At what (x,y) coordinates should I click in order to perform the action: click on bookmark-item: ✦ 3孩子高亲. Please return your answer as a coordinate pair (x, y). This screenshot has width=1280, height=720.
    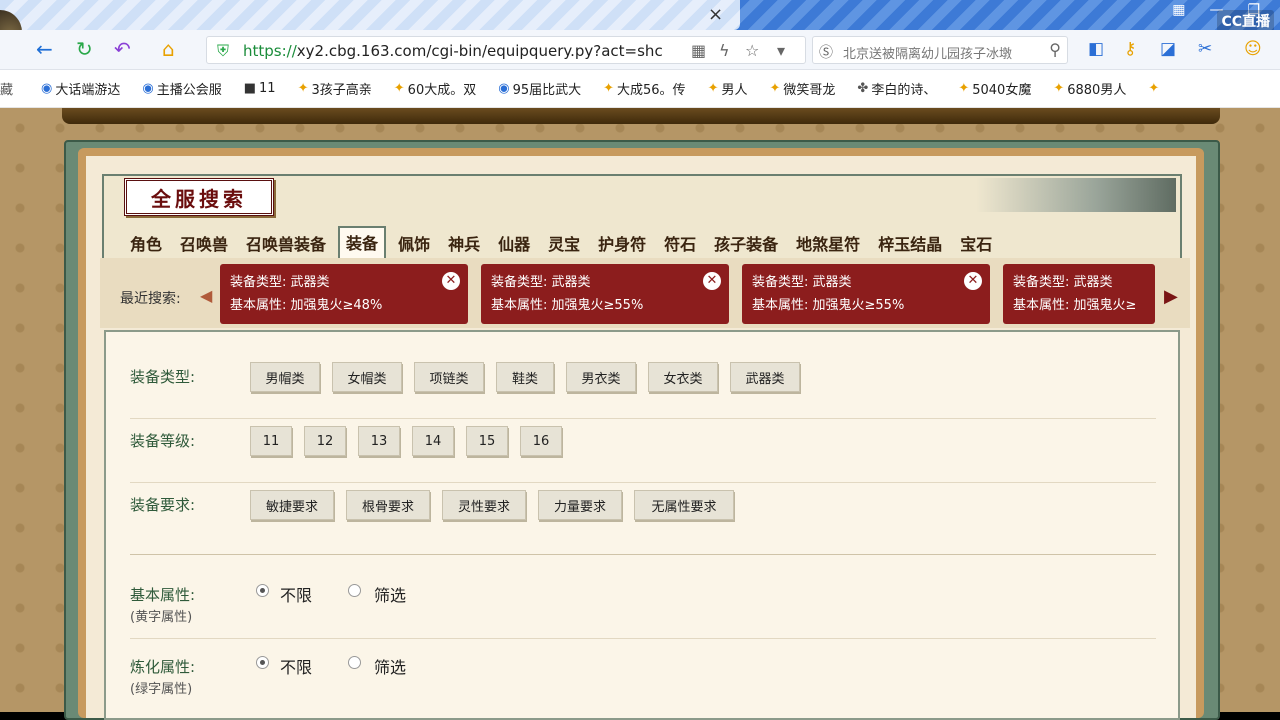
    Looking at the image, I should click on (335, 88).